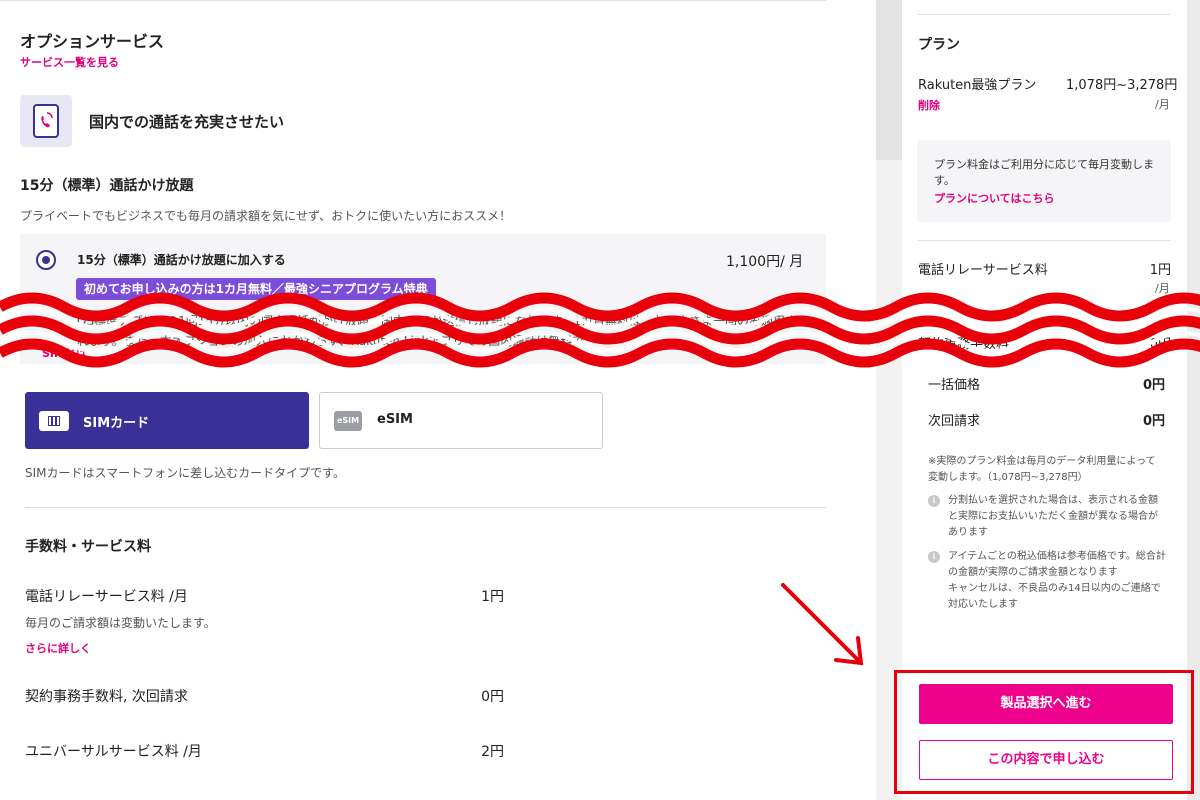  Describe the element at coordinates (54, 421) in the screenshot. I see `sim-card-icon` at that location.